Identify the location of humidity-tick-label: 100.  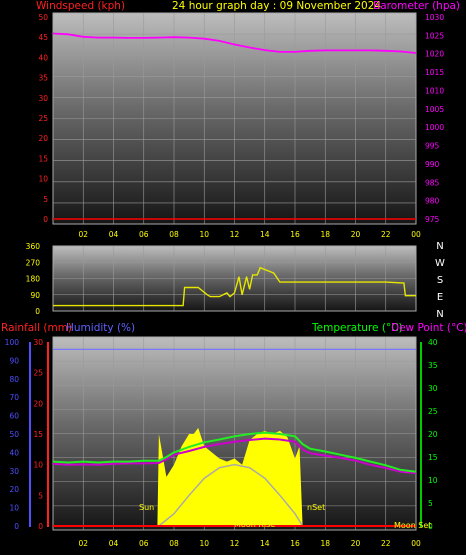
(12, 342).